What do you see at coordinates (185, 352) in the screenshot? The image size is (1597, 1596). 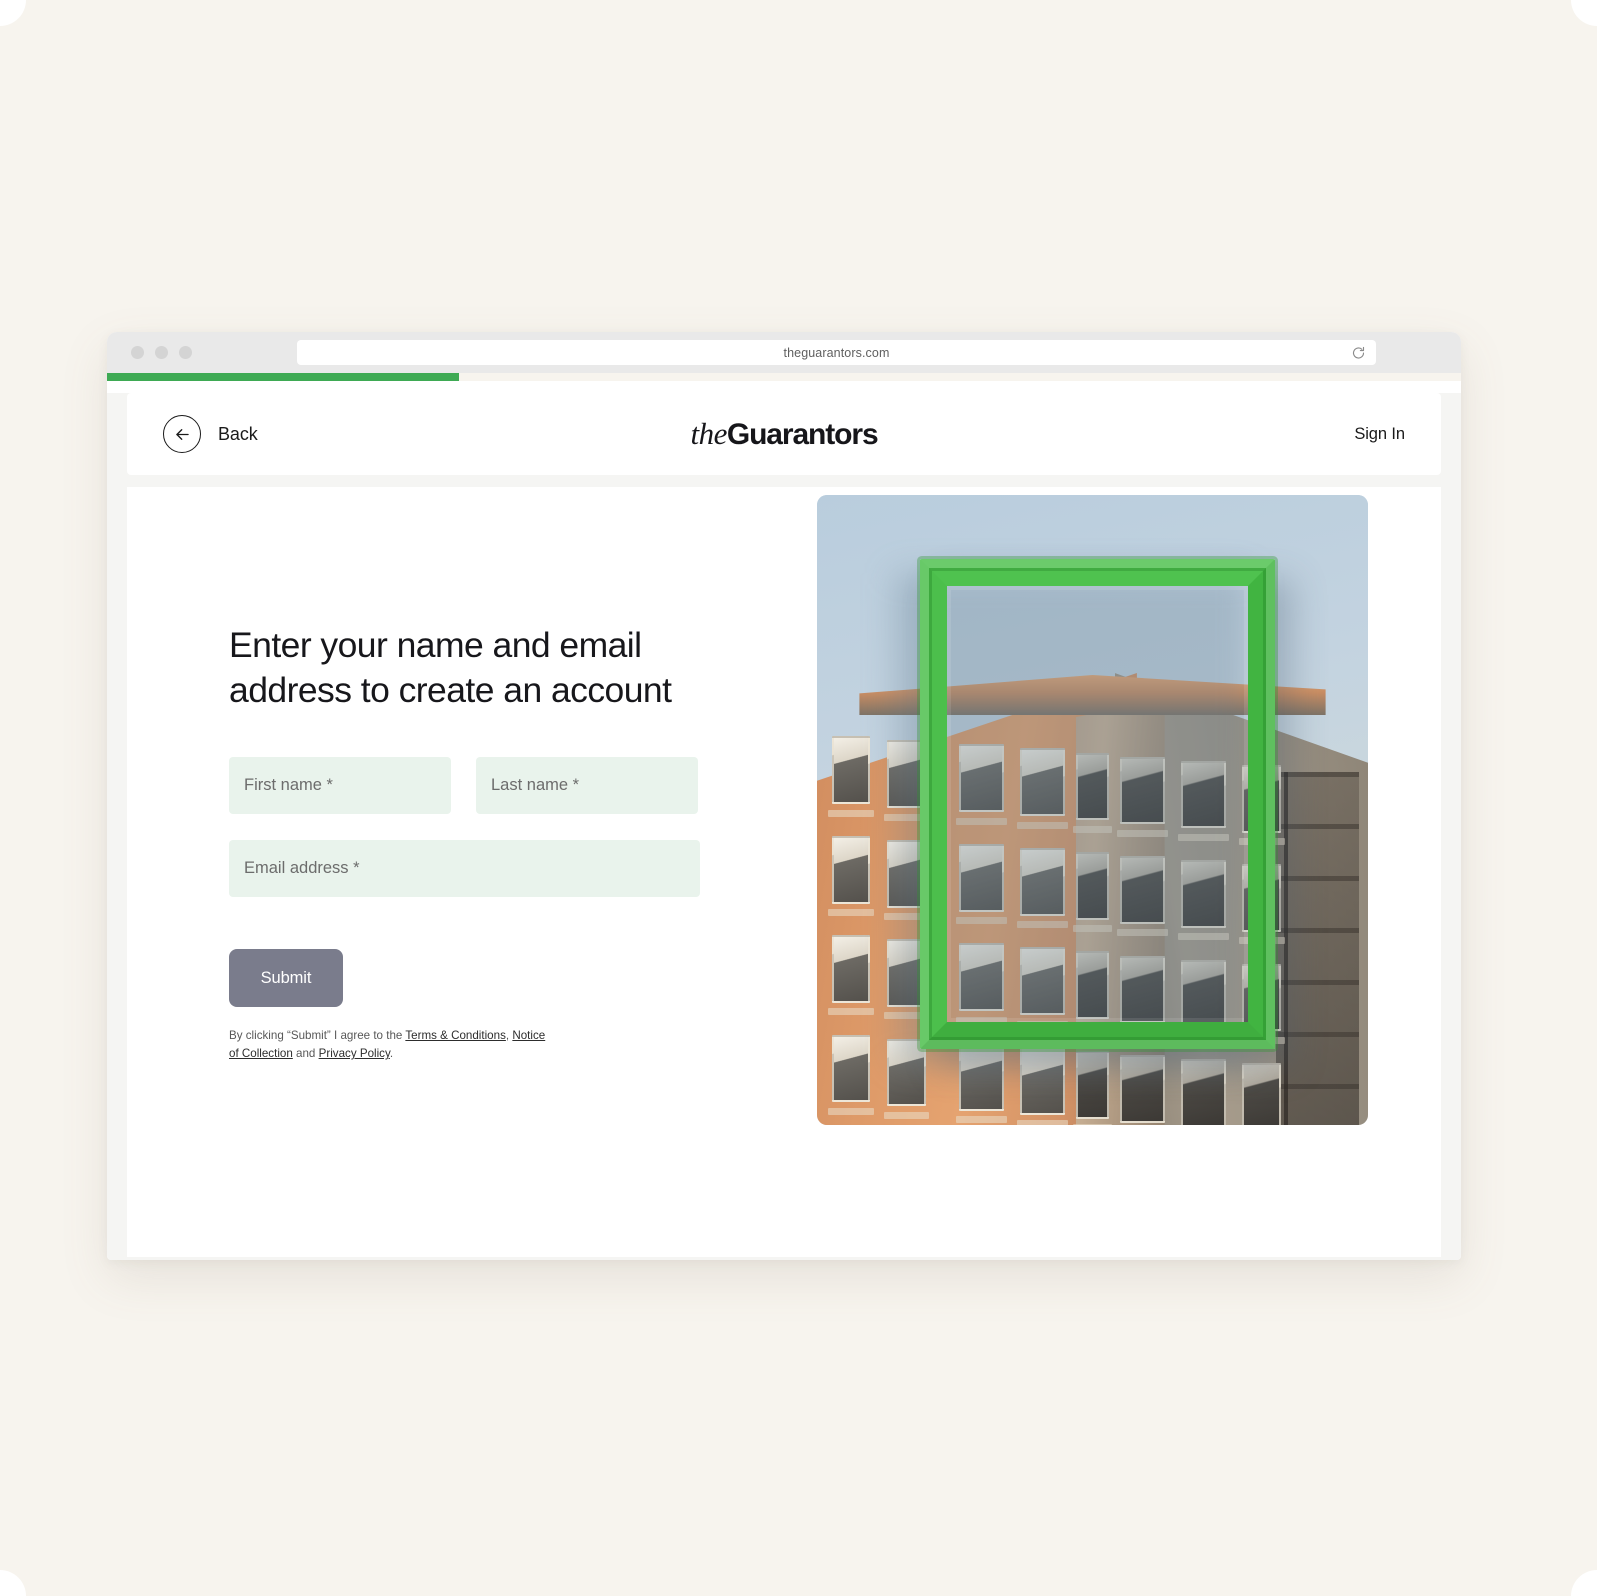 I see `maximize-dot-icon` at bounding box center [185, 352].